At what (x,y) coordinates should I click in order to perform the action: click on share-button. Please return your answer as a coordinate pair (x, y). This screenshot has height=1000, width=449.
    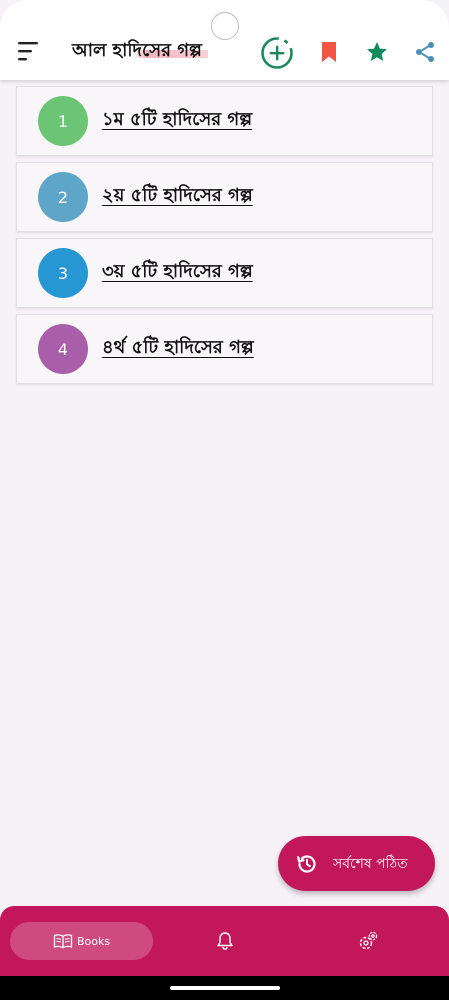
    Looking at the image, I should click on (425, 52).